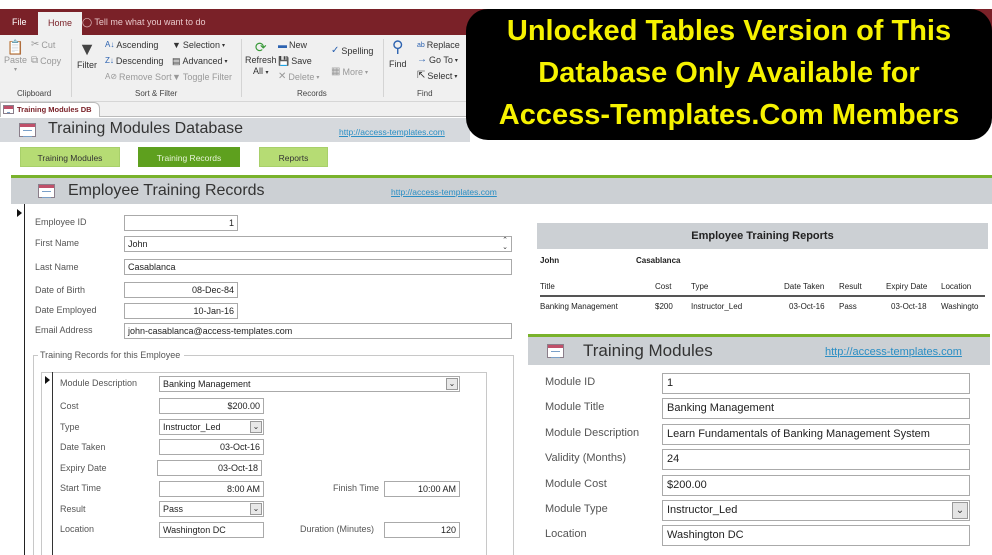 The width and height of the screenshot is (992, 555). I want to click on module-cost-field: $200.00, so click(816, 485).